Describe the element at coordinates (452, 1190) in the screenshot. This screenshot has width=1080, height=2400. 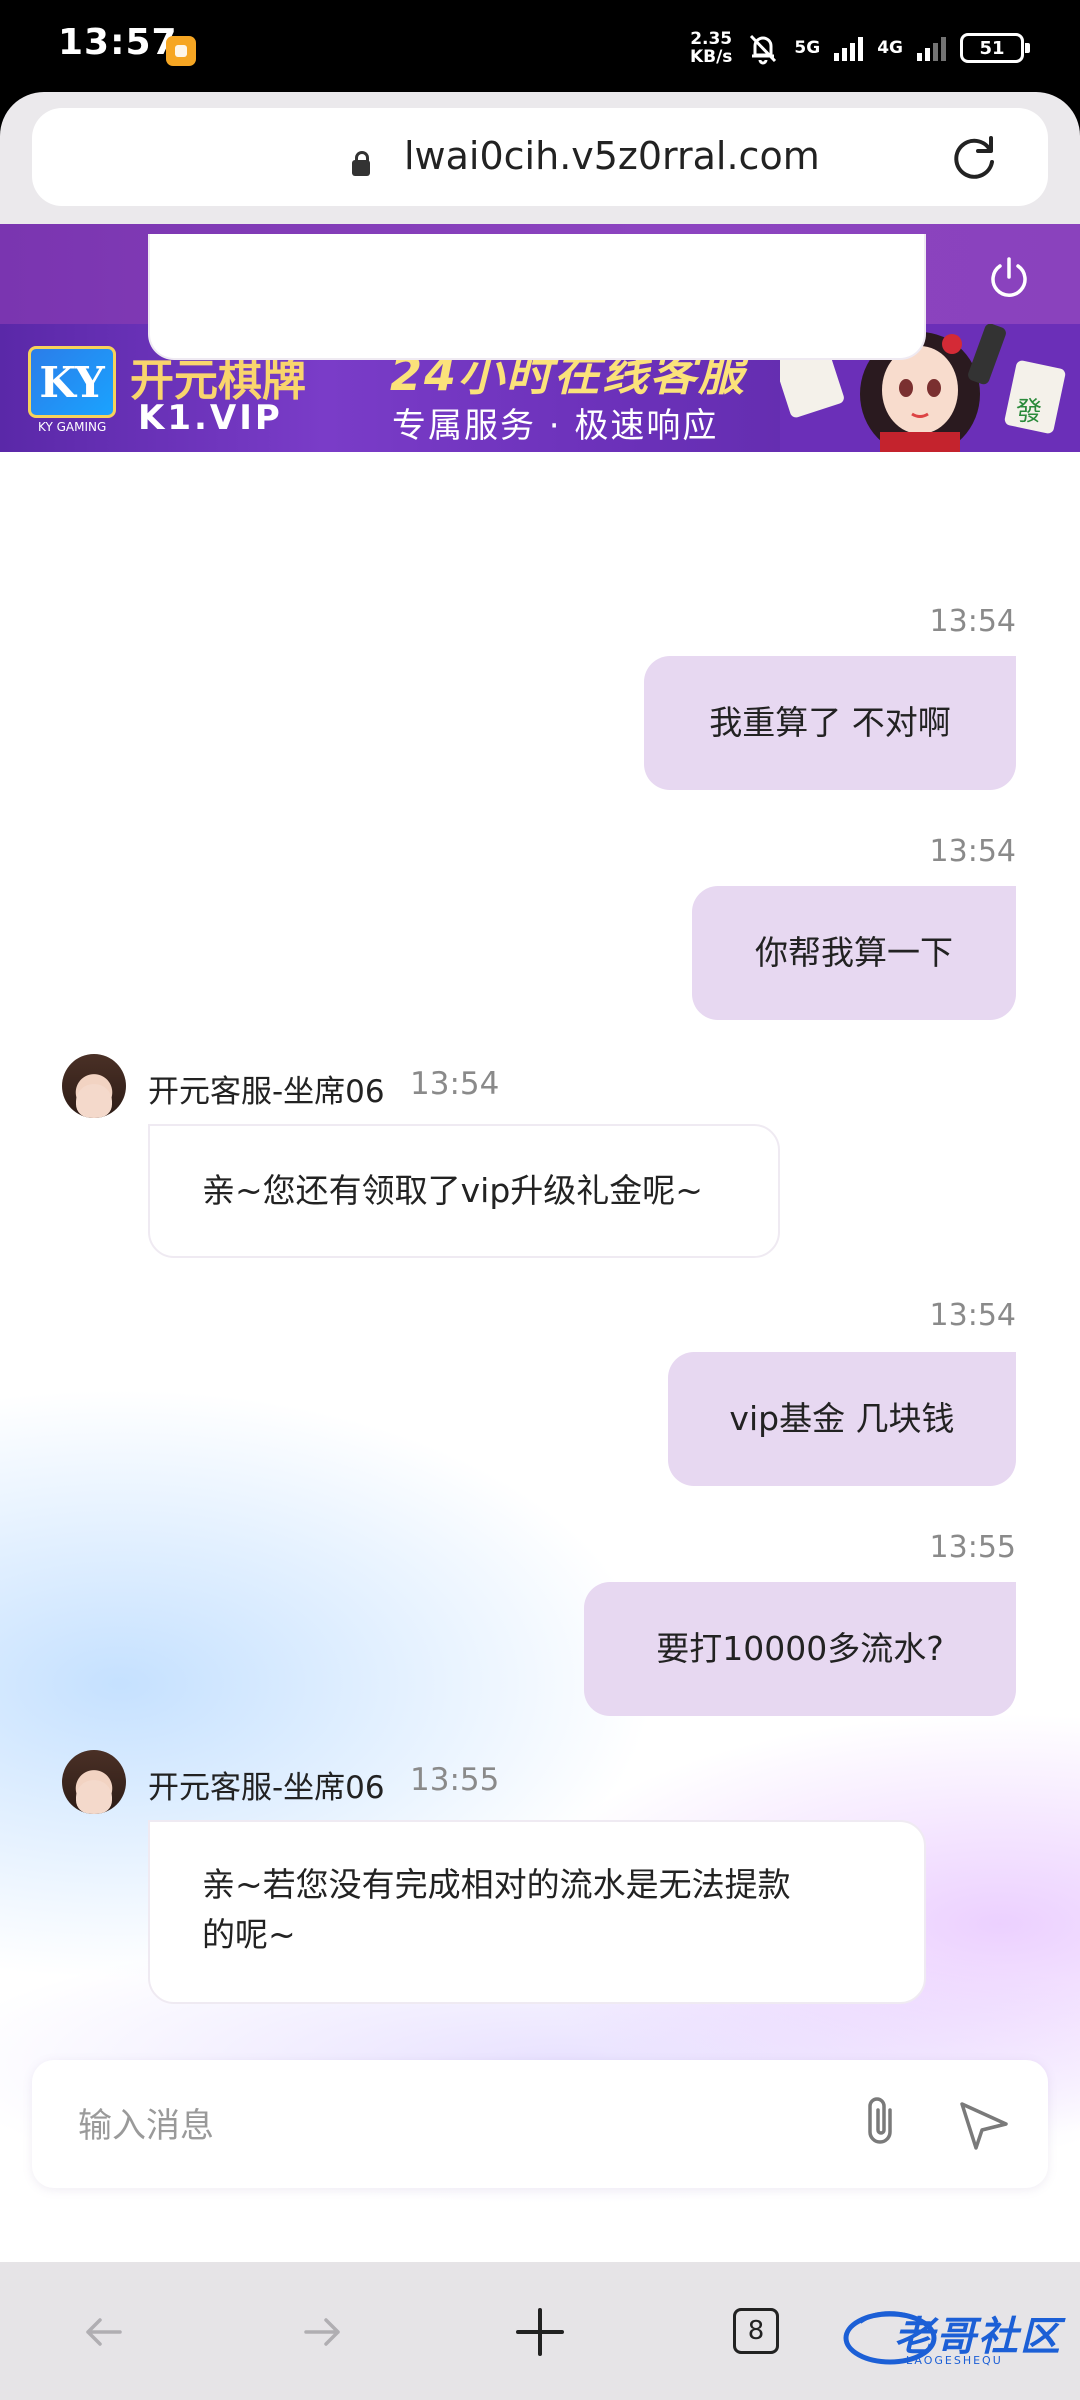
I see `message-text: 亲~您还有领取了vip升级礼金呢~` at that location.